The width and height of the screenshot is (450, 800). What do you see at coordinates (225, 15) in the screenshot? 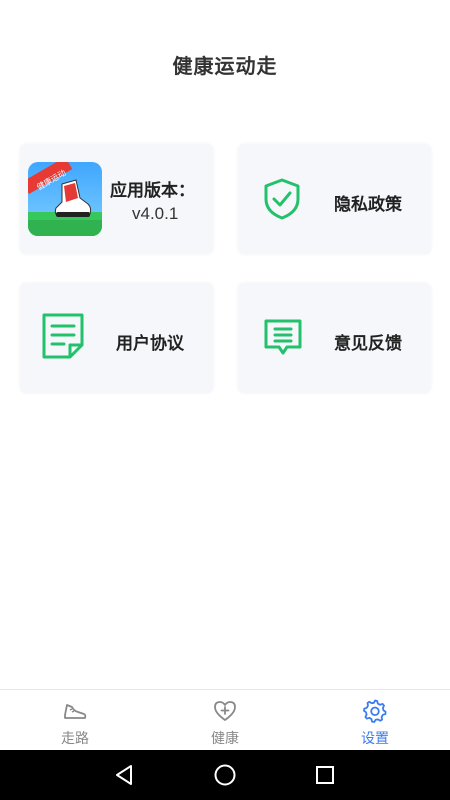
I see `status-bar` at bounding box center [225, 15].